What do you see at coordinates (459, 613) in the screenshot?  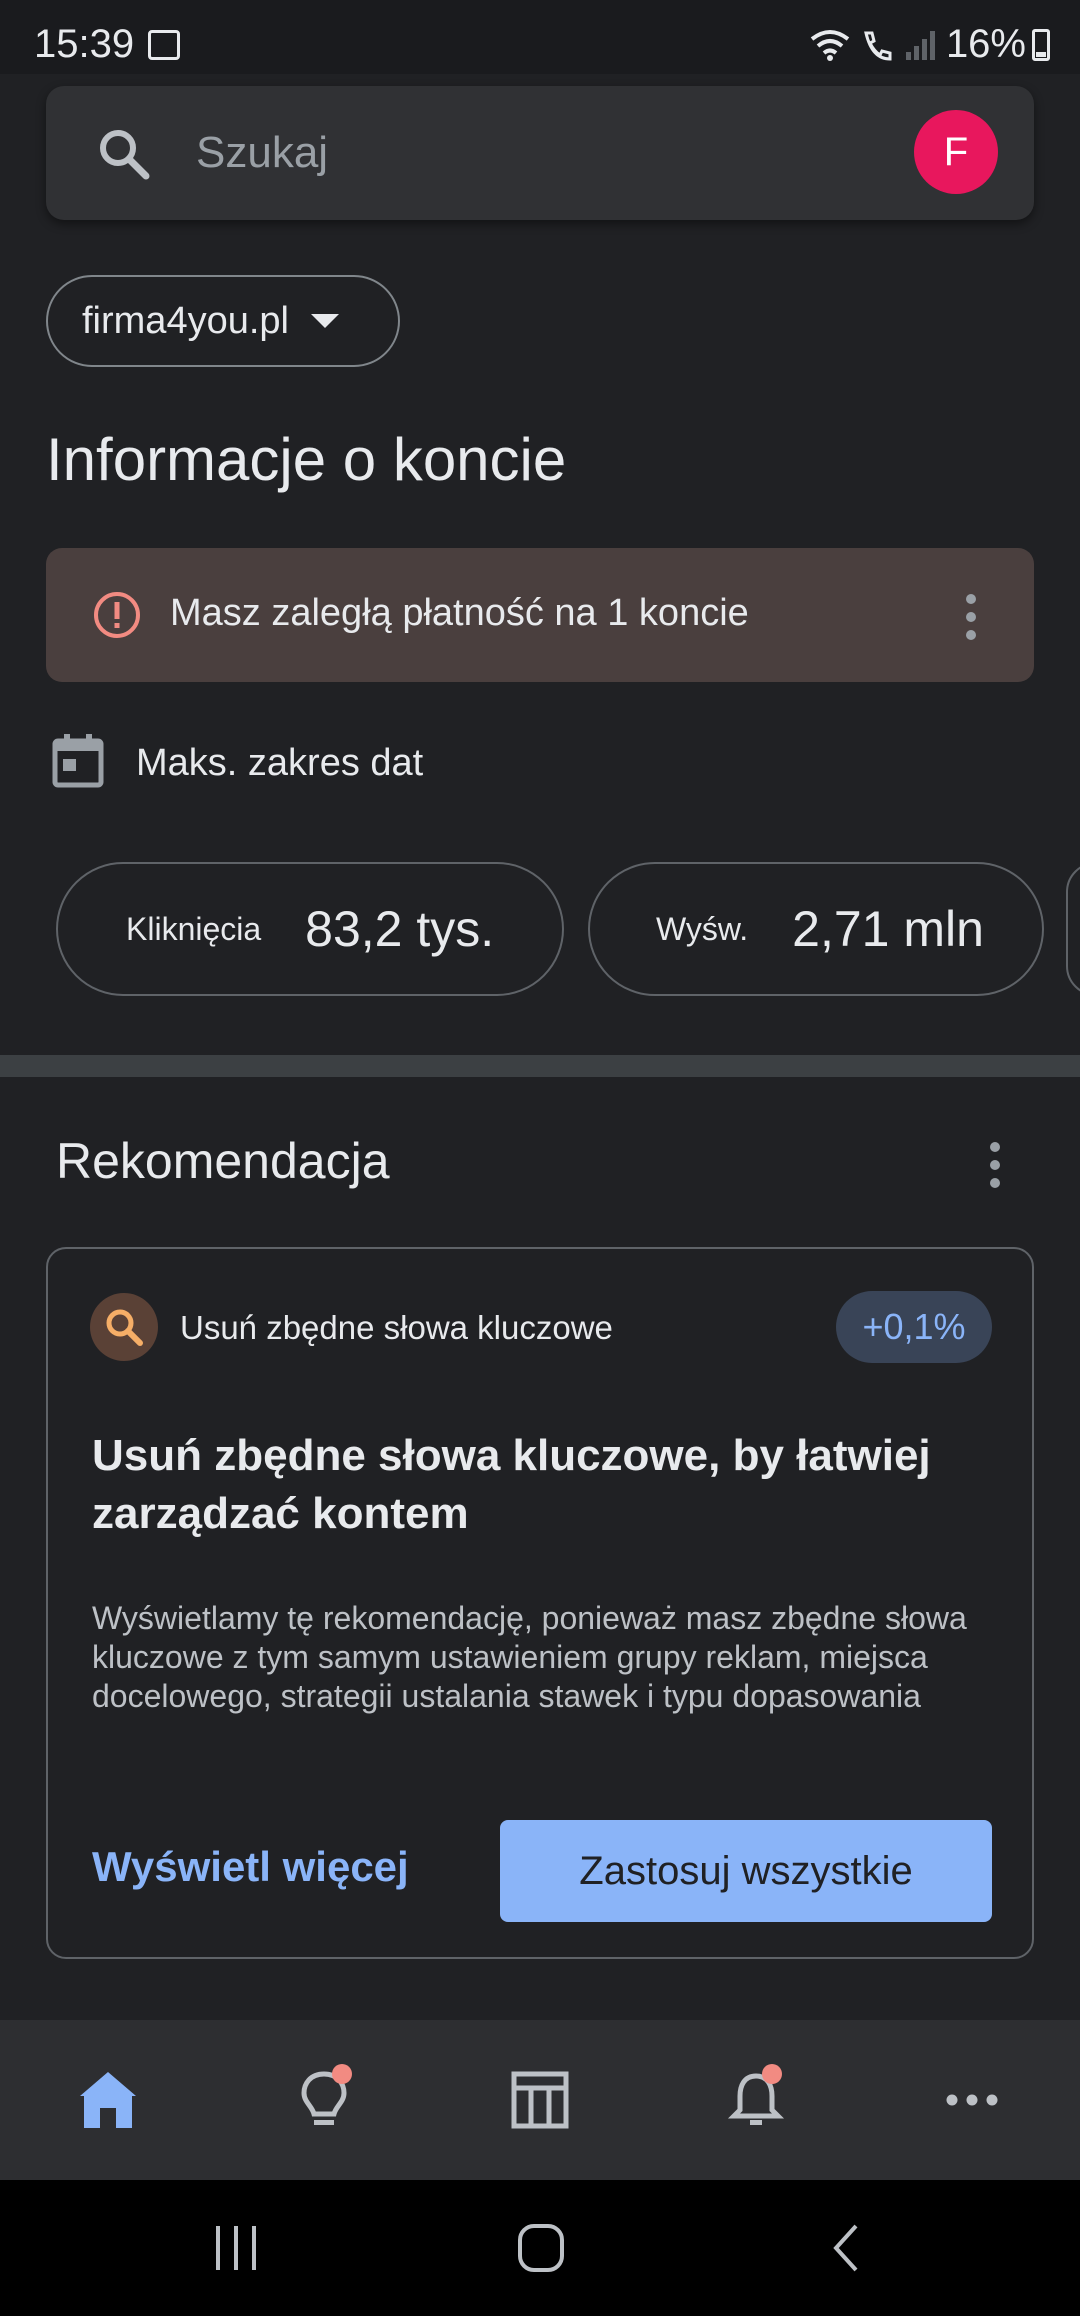 I see `alert-text: Masz zaległą płatność na 1 koncie` at bounding box center [459, 613].